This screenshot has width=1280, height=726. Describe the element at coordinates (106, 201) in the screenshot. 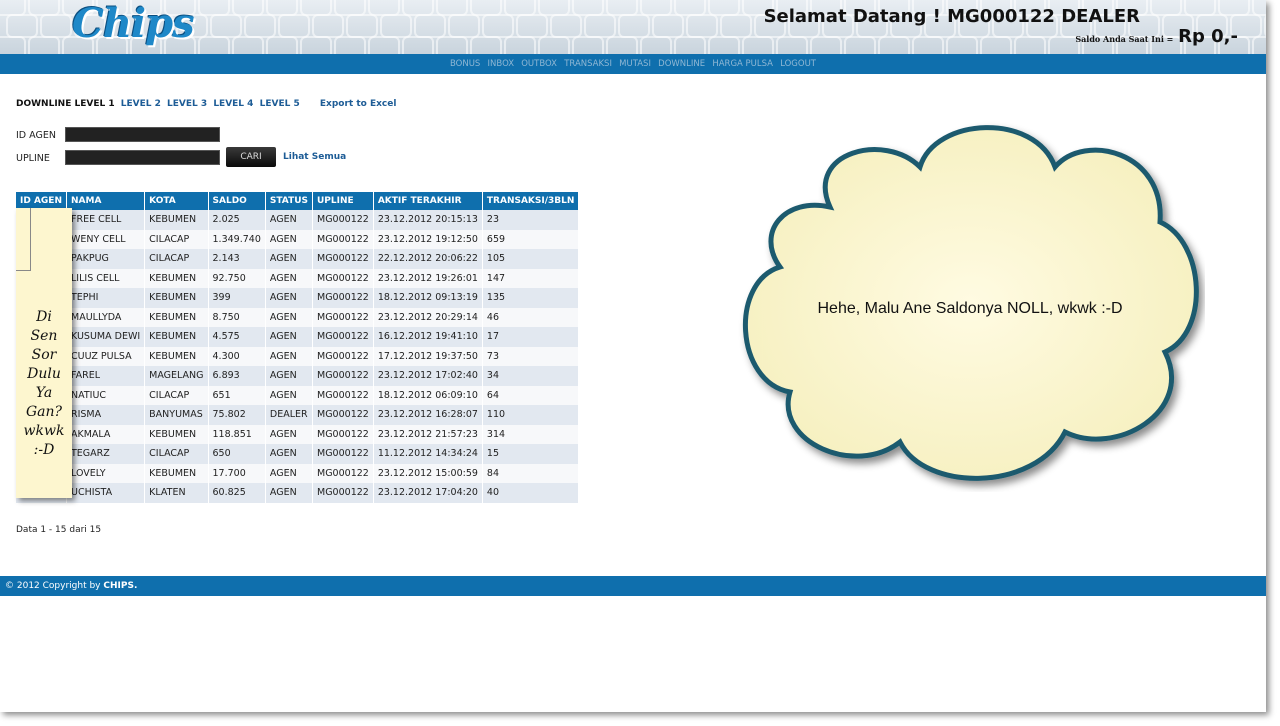

I see `column-header: NAMA` at that location.